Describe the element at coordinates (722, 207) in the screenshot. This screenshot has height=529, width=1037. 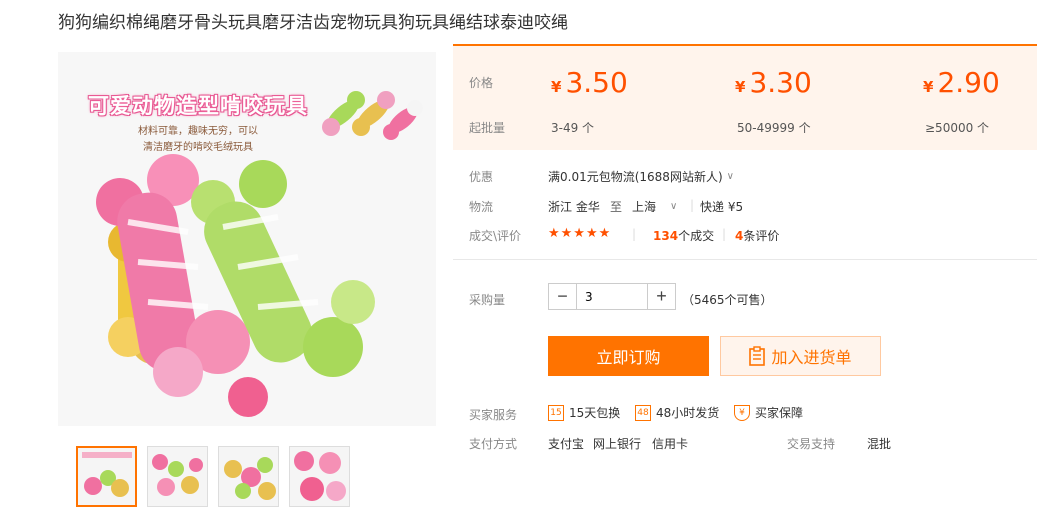
I see `express-fee: 快递 ¥5` at that location.